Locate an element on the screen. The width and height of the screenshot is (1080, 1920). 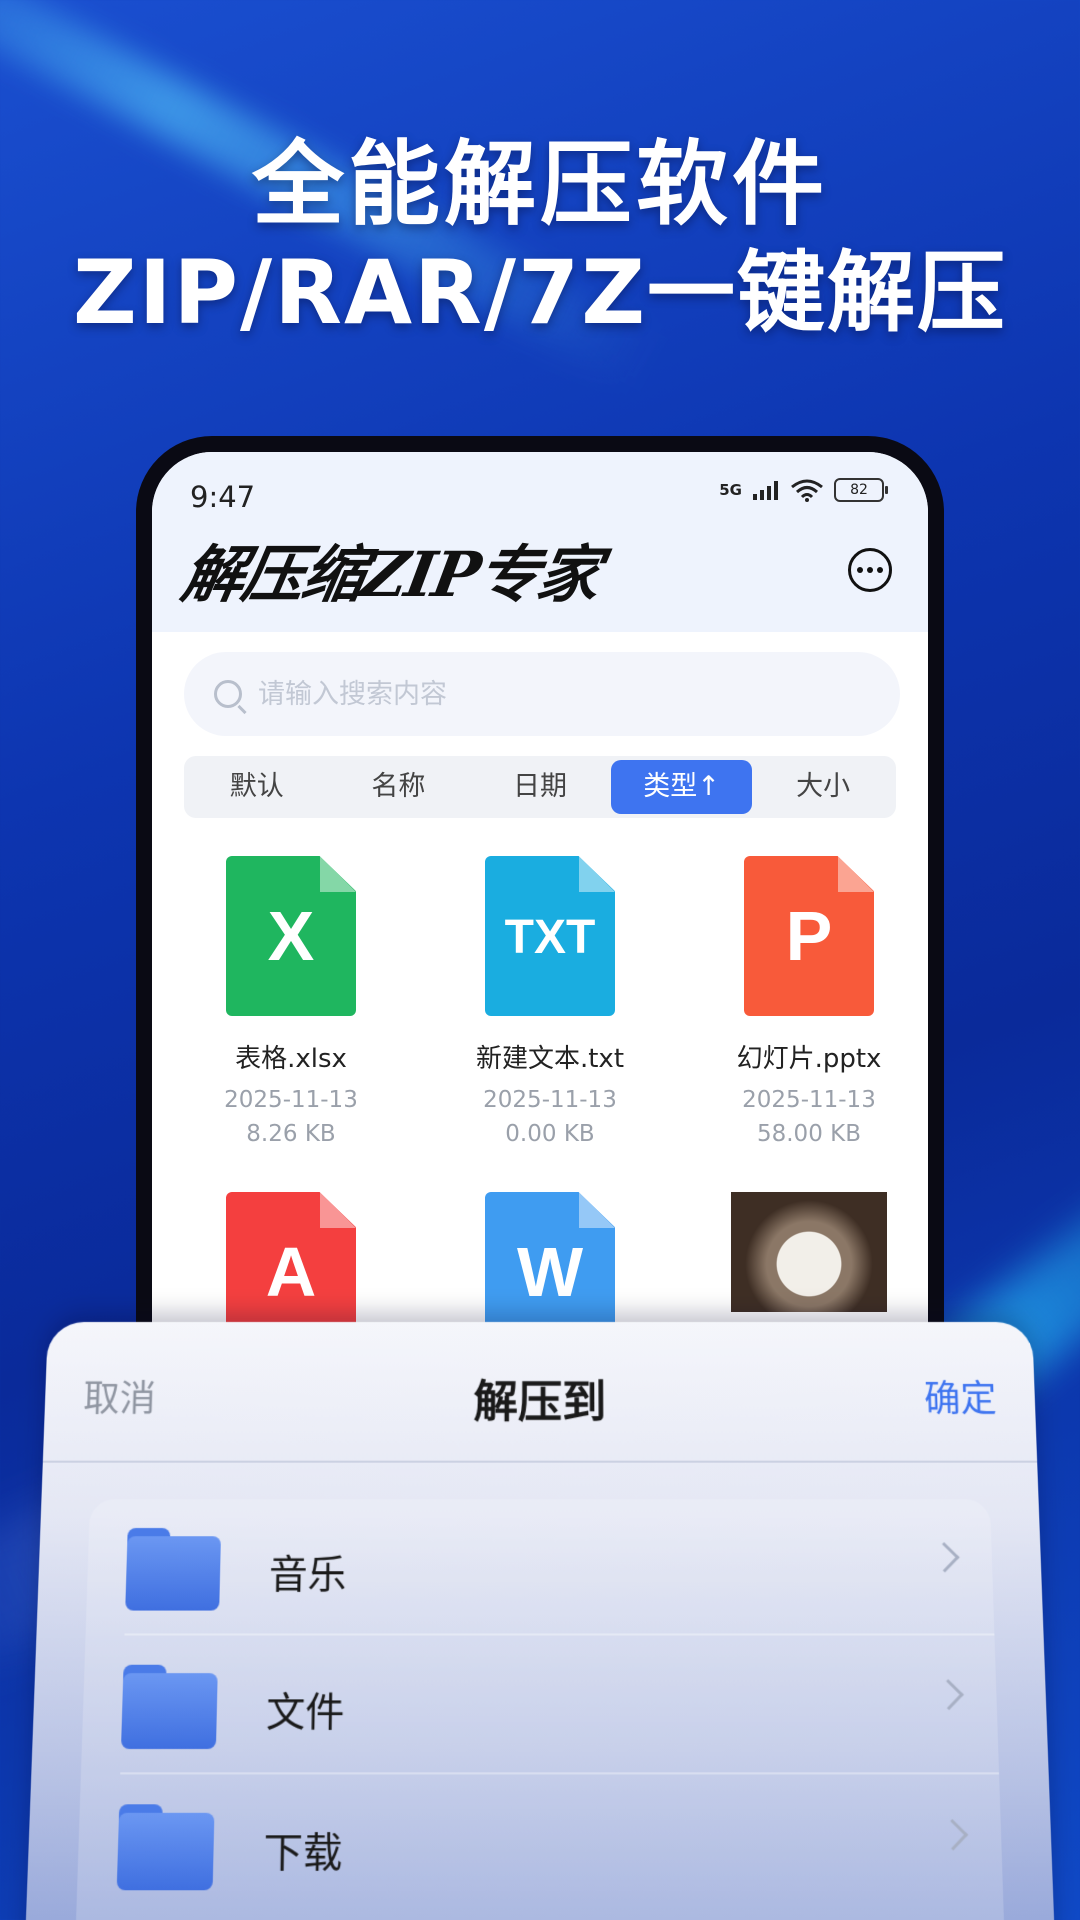
sort-tab-default: 默认 is located at coordinates (257, 787).